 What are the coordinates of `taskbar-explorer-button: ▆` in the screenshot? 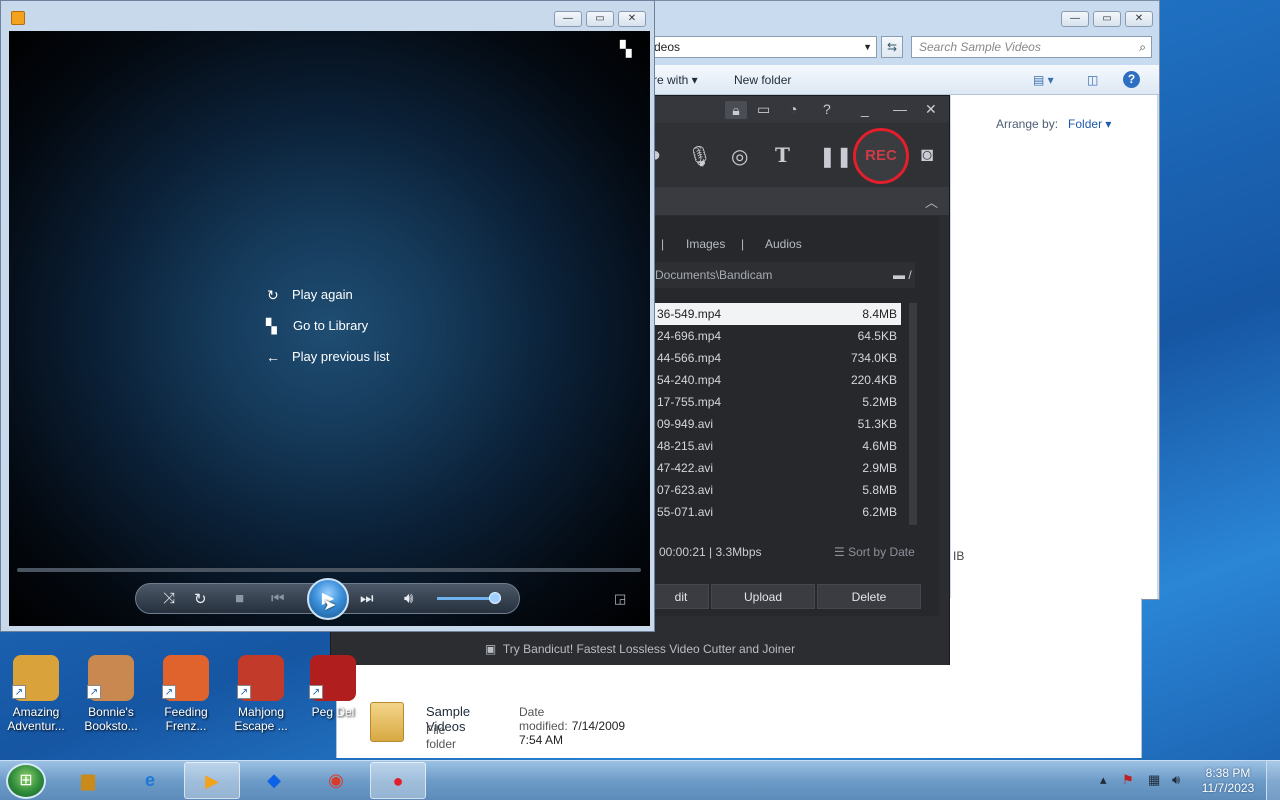 It's located at (88, 780).